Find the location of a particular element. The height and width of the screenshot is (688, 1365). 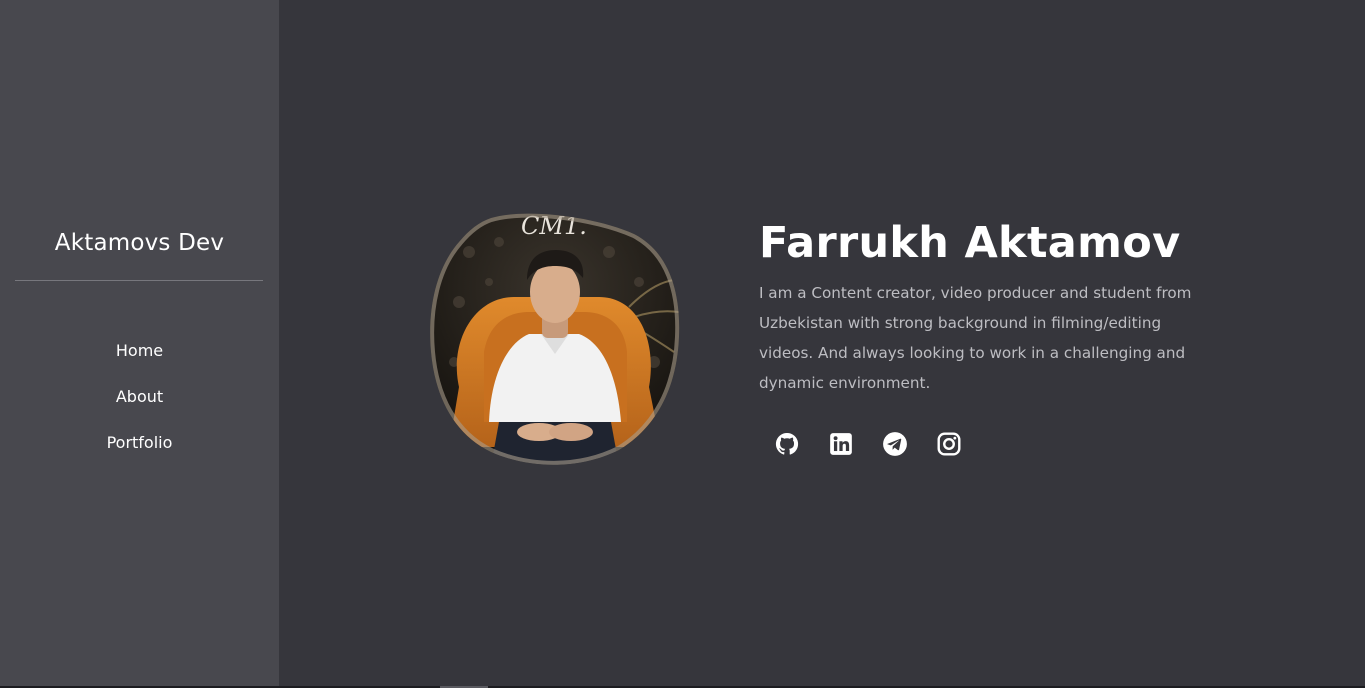

telegram-link is located at coordinates (895, 444).